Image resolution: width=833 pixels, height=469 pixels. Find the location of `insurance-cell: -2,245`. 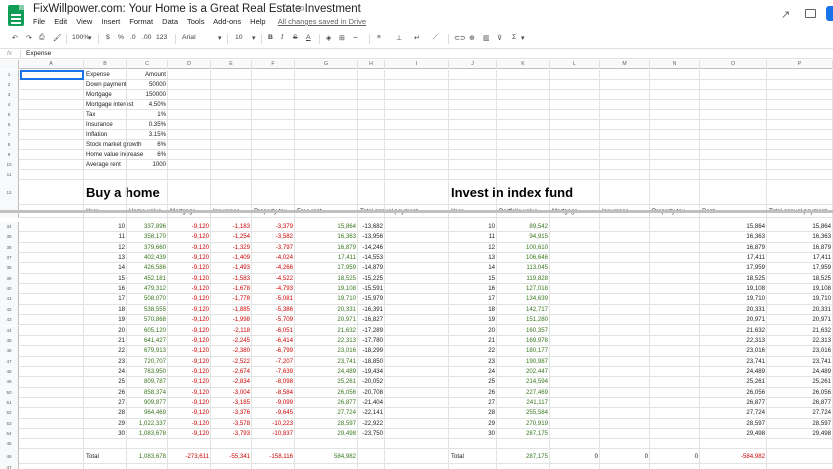

insurance-cell: -2,245 is located at coordinates (231, 341).